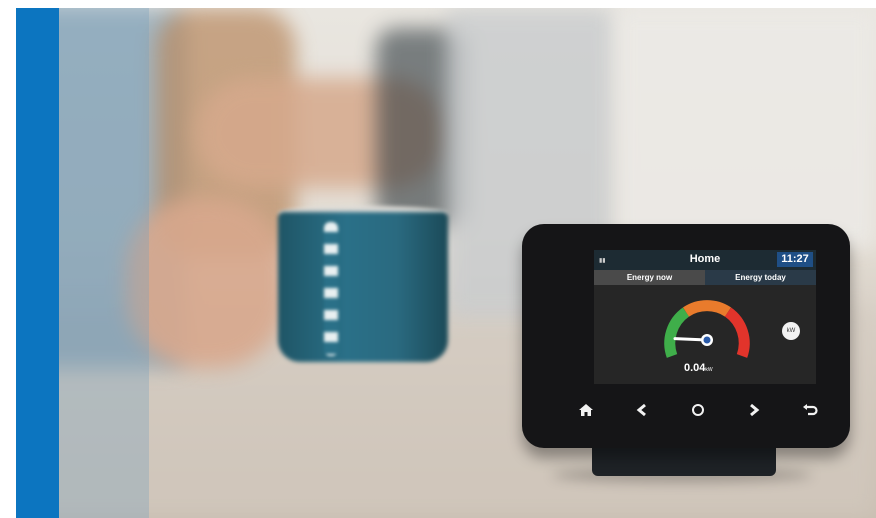  What do you see at coordinates (206, 283) in the screenshot?
I see `hand-blur` at bounding box center [206, 283].